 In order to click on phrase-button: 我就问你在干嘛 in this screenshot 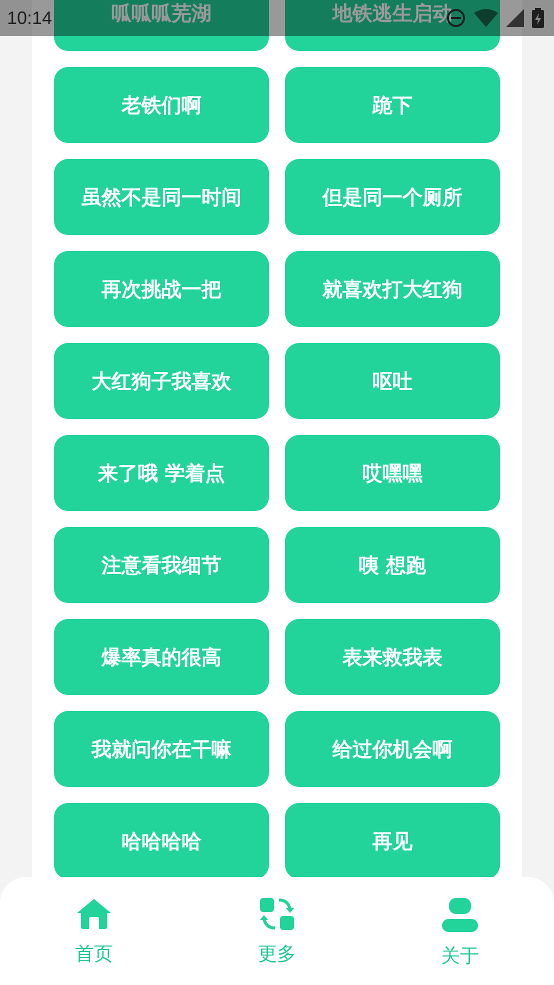, I will do `click(161, 749)`.